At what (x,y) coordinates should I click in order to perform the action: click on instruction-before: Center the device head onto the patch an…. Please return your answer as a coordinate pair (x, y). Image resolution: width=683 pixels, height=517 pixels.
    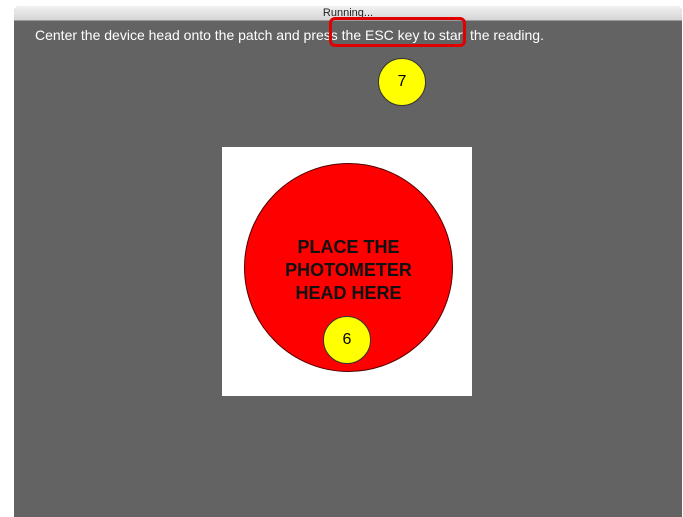
    Looking at the image, I should click on (169, 35).